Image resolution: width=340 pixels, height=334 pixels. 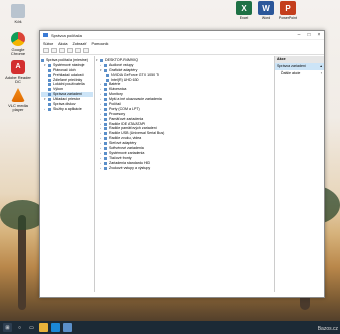 What do you see at coordinates (105, 144) in the screenshot?
I see `network-icon` at bounding box center [105, 144].